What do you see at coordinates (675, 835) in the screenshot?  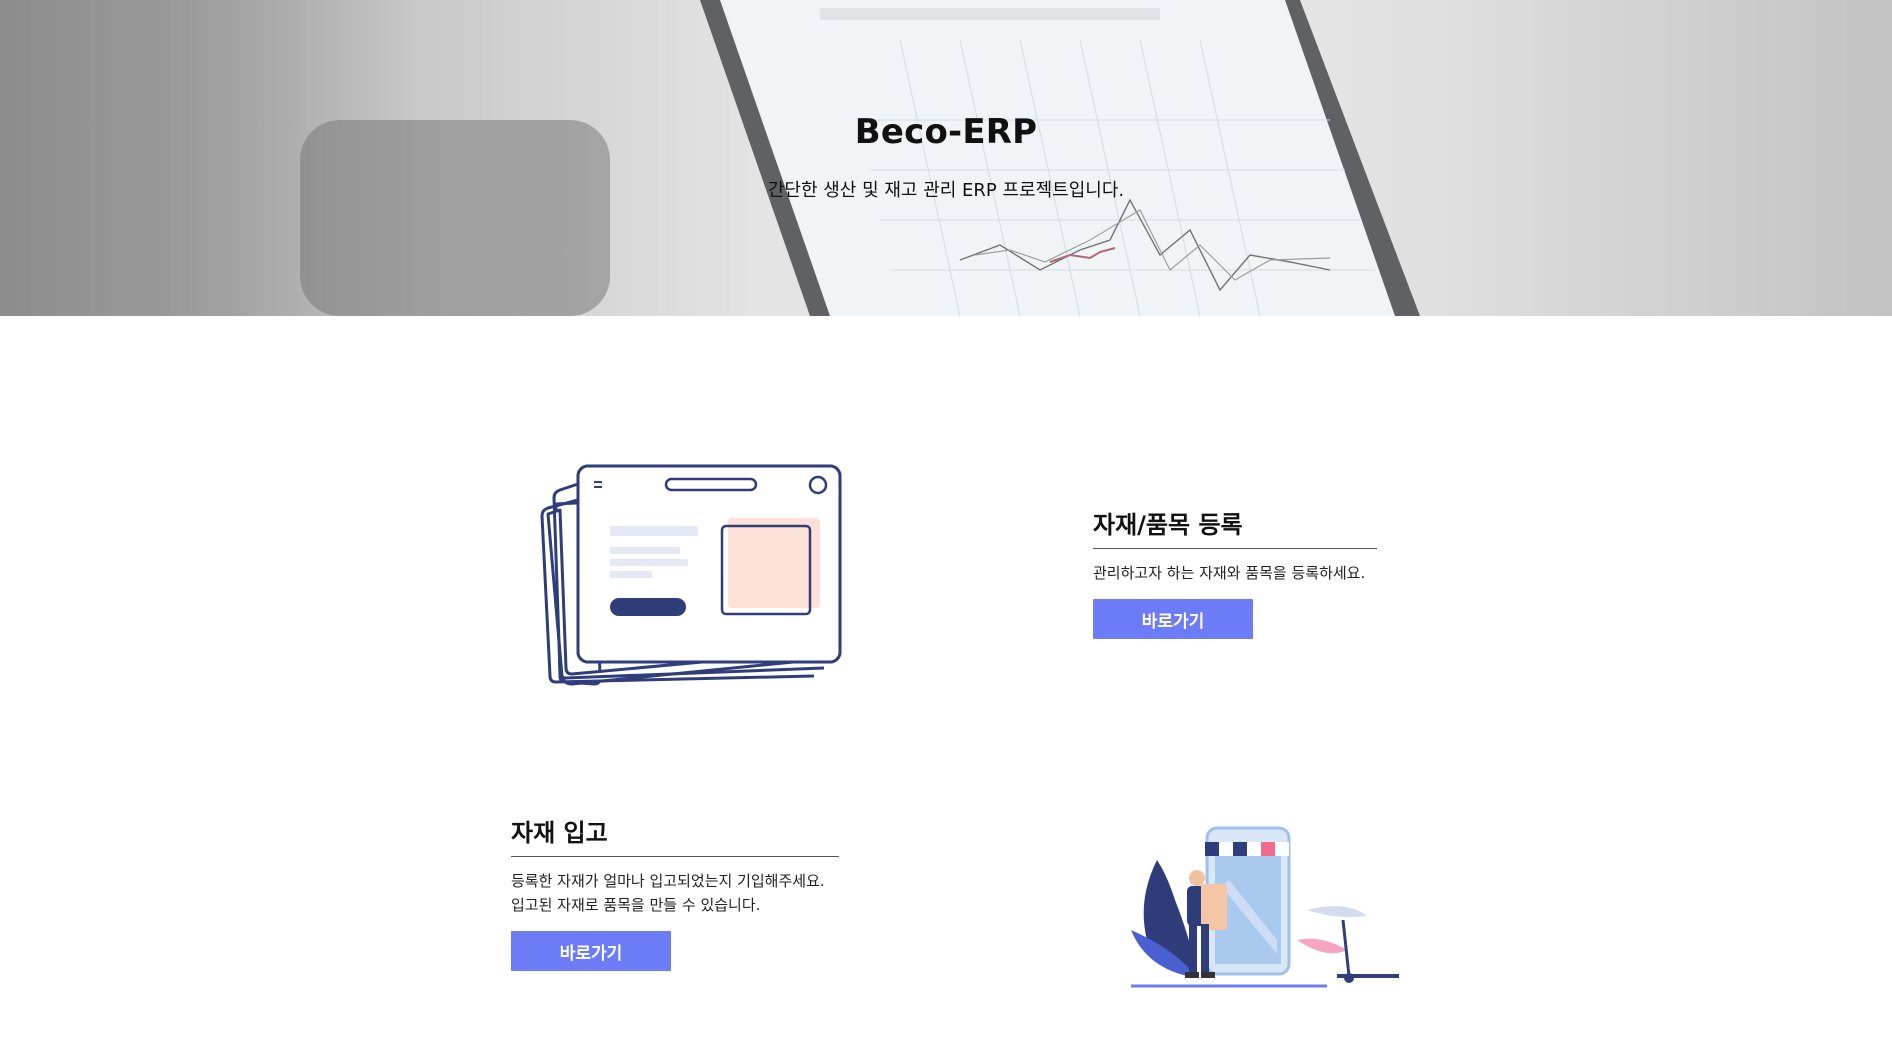 I see `feature-title: 자재 입고` at bounding box center [675, 835].